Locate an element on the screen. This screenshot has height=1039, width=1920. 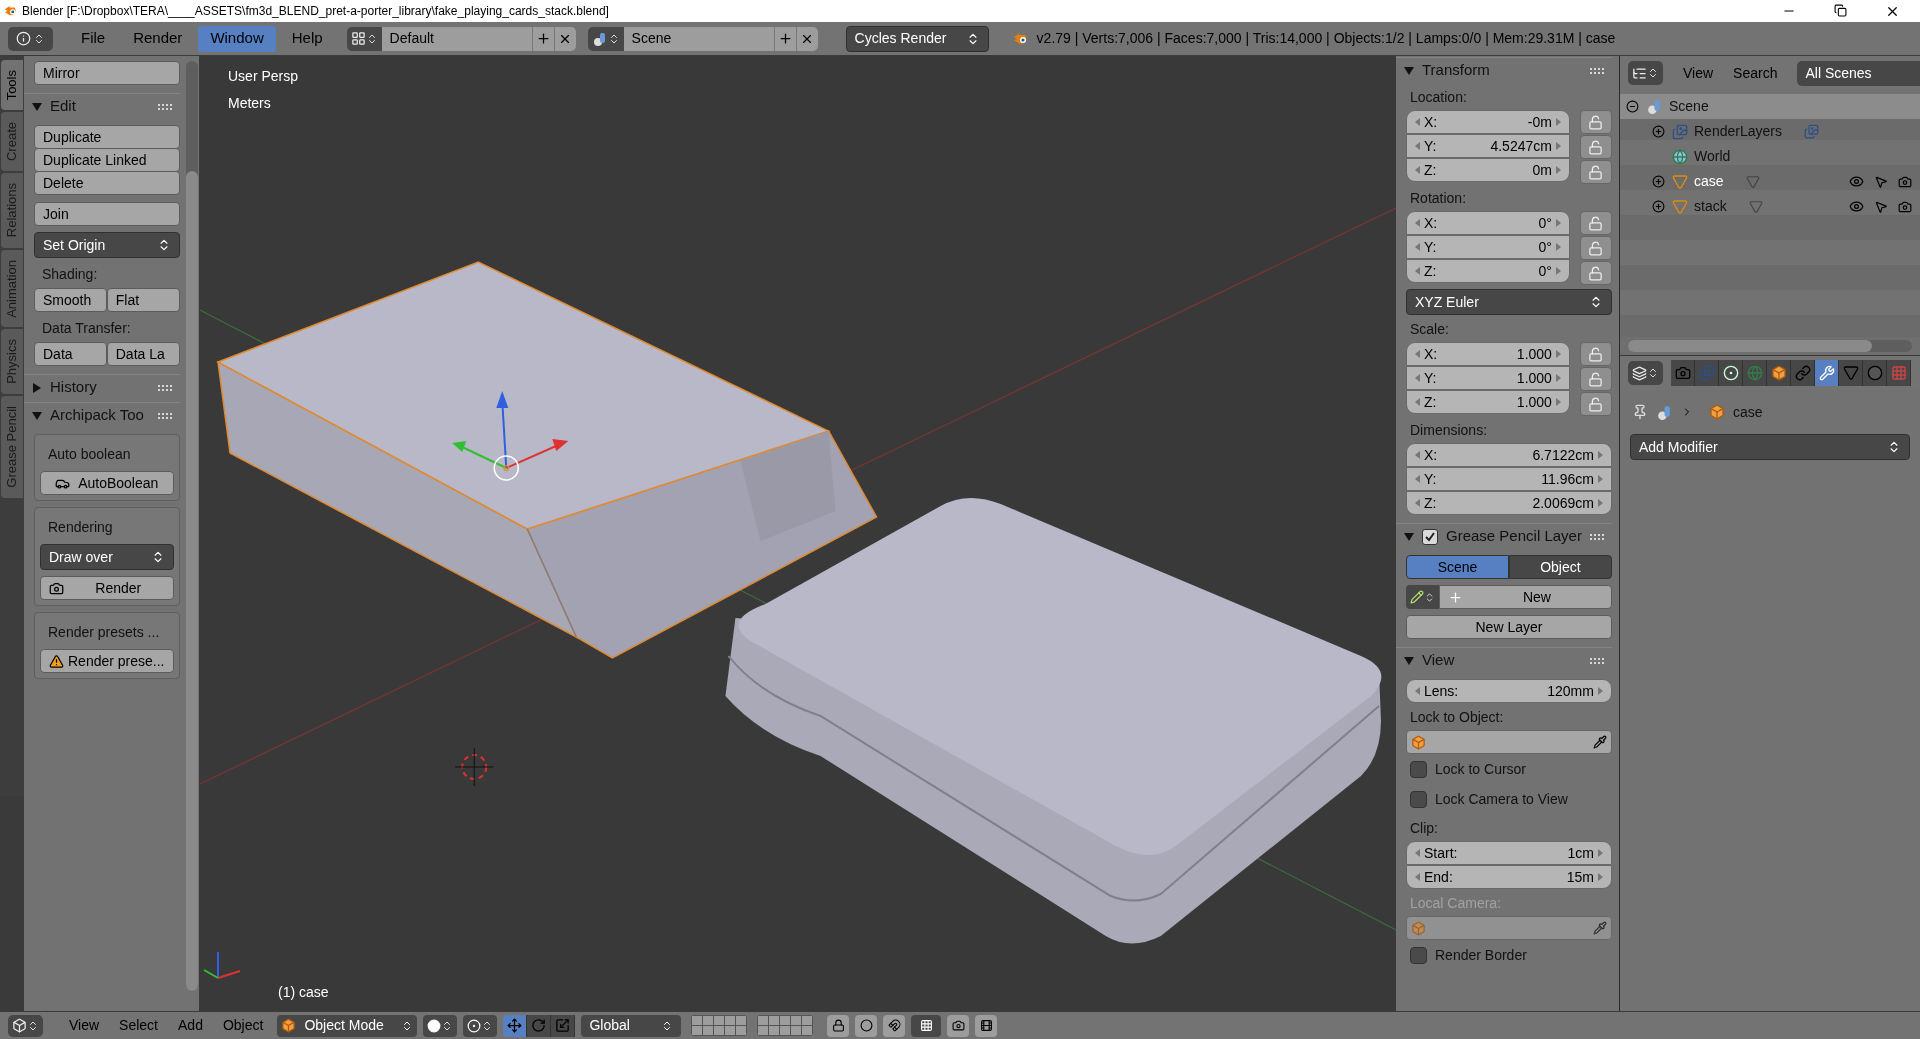
outliner-row: Scene is located at coordinates (1770, 106).